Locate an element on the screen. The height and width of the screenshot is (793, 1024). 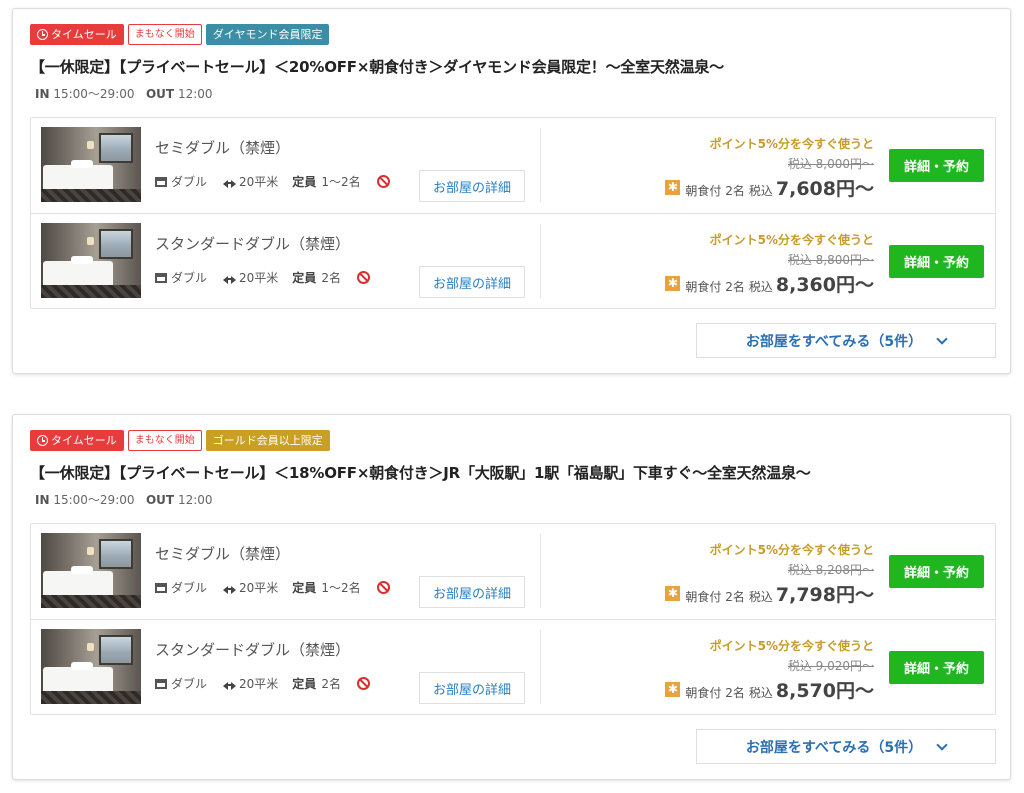
price-row: ✱ 朝食付 2名 税込 8,570円～ is located at coordinates (769, 689).